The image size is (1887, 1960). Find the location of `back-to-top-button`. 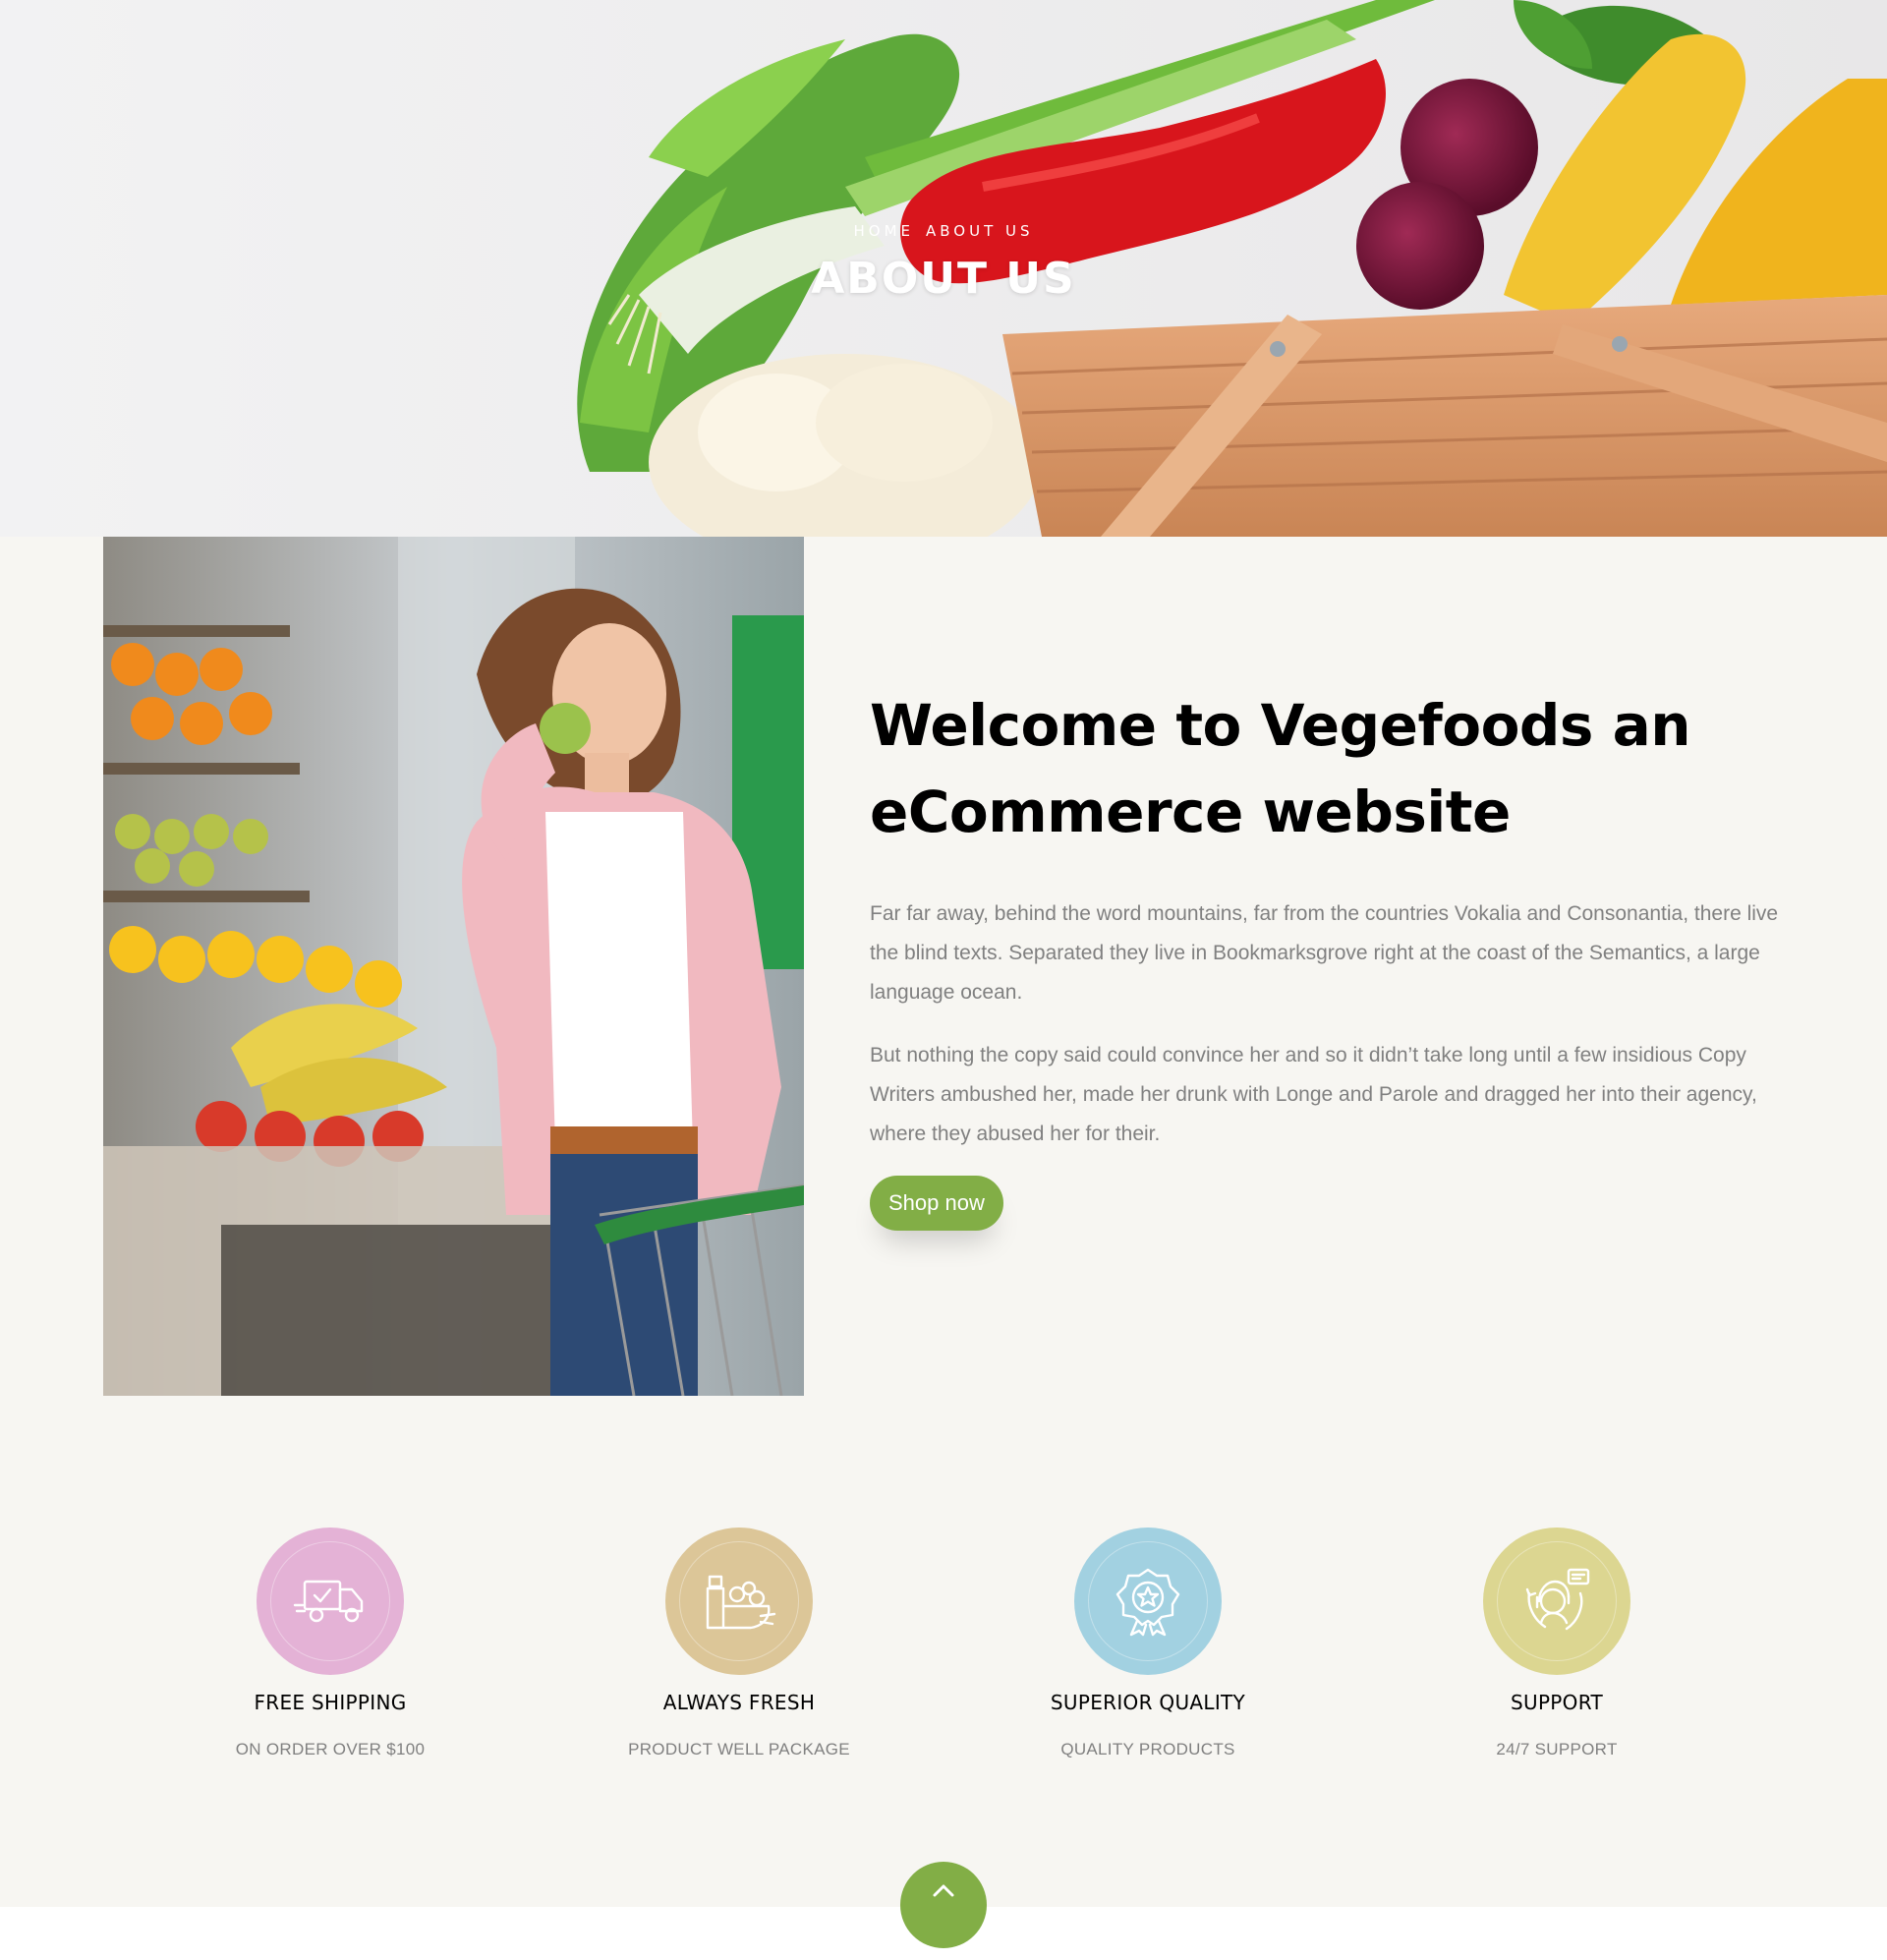

back-to-top-button is located at coordinates (943, 1905).